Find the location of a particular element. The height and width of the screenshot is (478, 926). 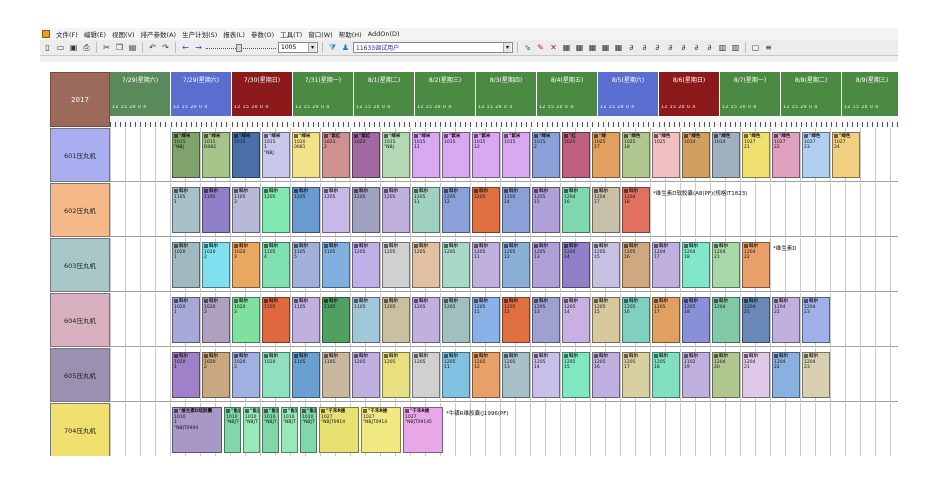

schedule-task: "绿米 1015 D082 is located at coordinates (216, 155).